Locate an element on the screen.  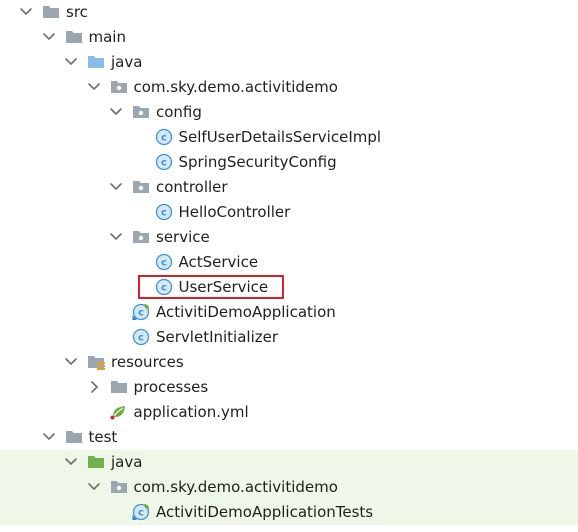
tree-item-label: controller is located at coordinates (192, 187).